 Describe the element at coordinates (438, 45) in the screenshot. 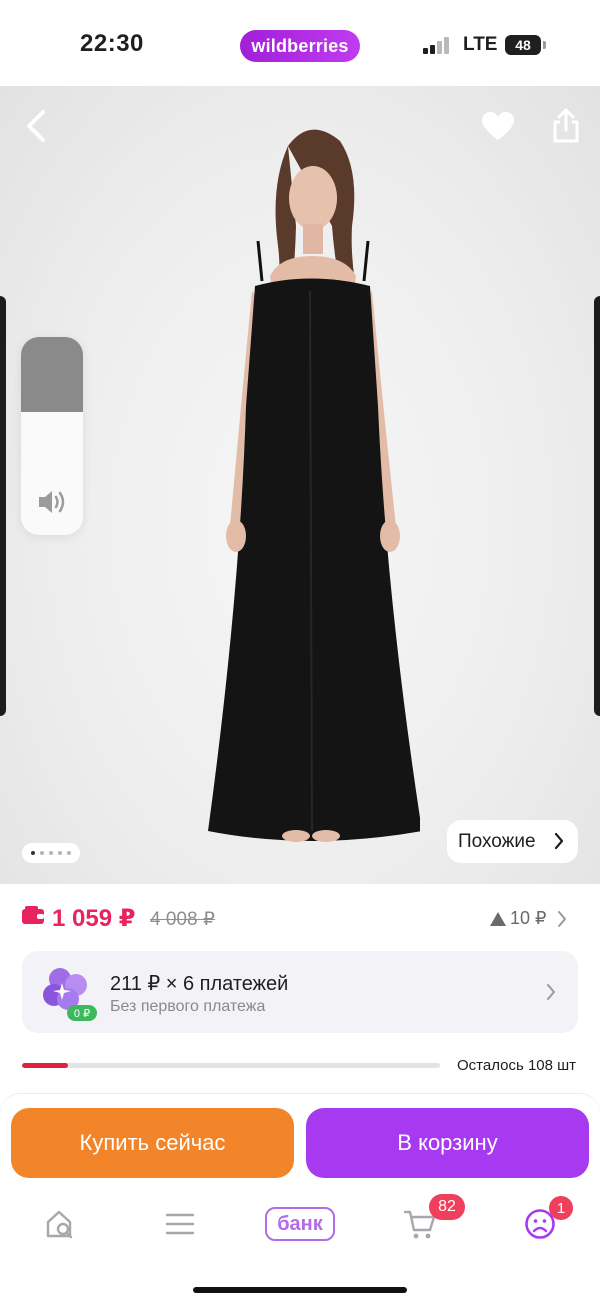

I see `signal-icon` at that location.